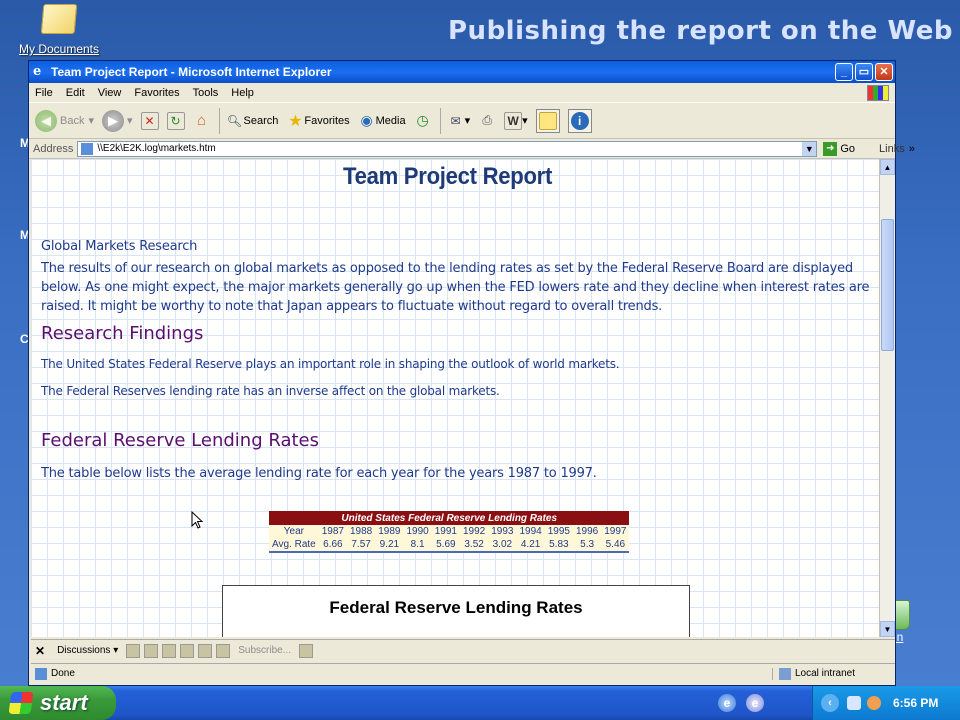 The height and width of the screenshot is (720, 960). What do you see at coordinates (40, 651) in the screenshot?
I see `close-discussions-icon: ✕` at bounding box center [40, 651].